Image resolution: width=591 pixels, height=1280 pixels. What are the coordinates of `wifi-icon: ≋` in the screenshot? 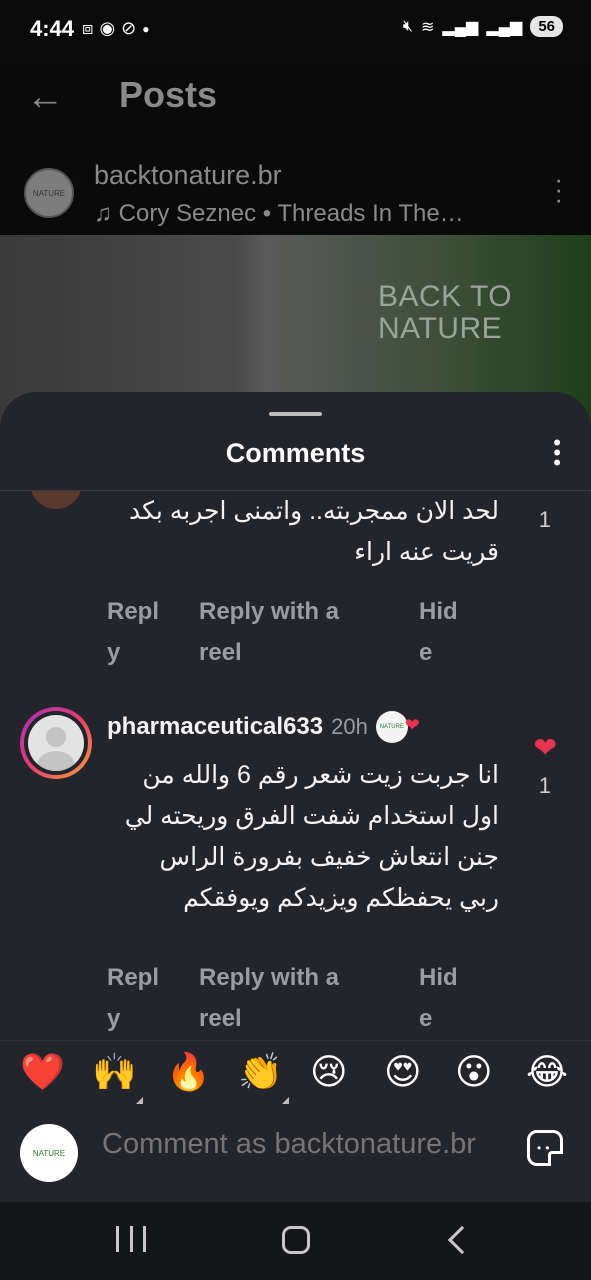 It's located at (428, 27).